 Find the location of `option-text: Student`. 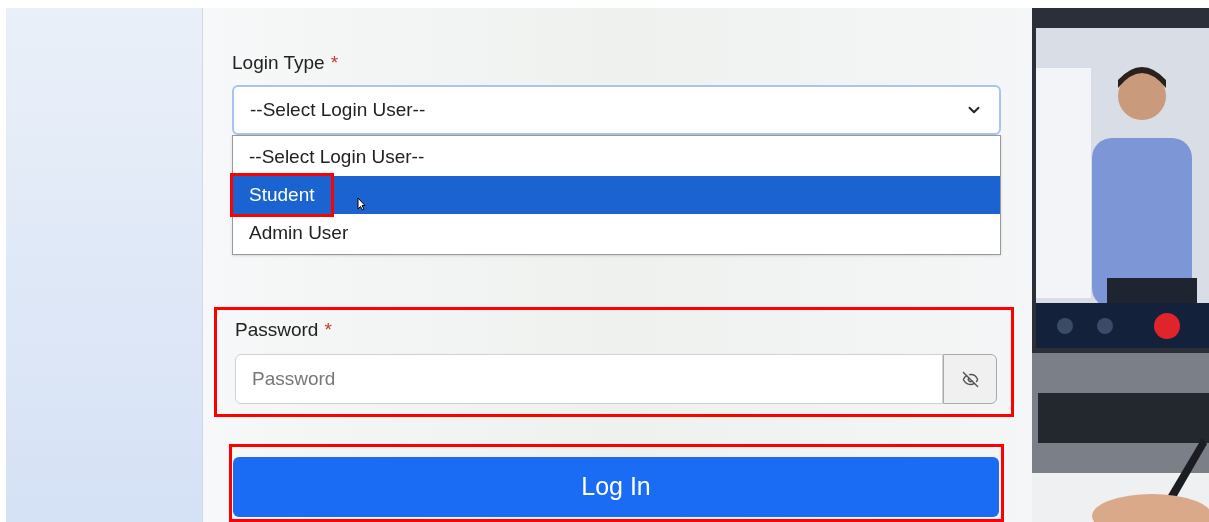

option-text: Student is located at coordinates (282, 195).